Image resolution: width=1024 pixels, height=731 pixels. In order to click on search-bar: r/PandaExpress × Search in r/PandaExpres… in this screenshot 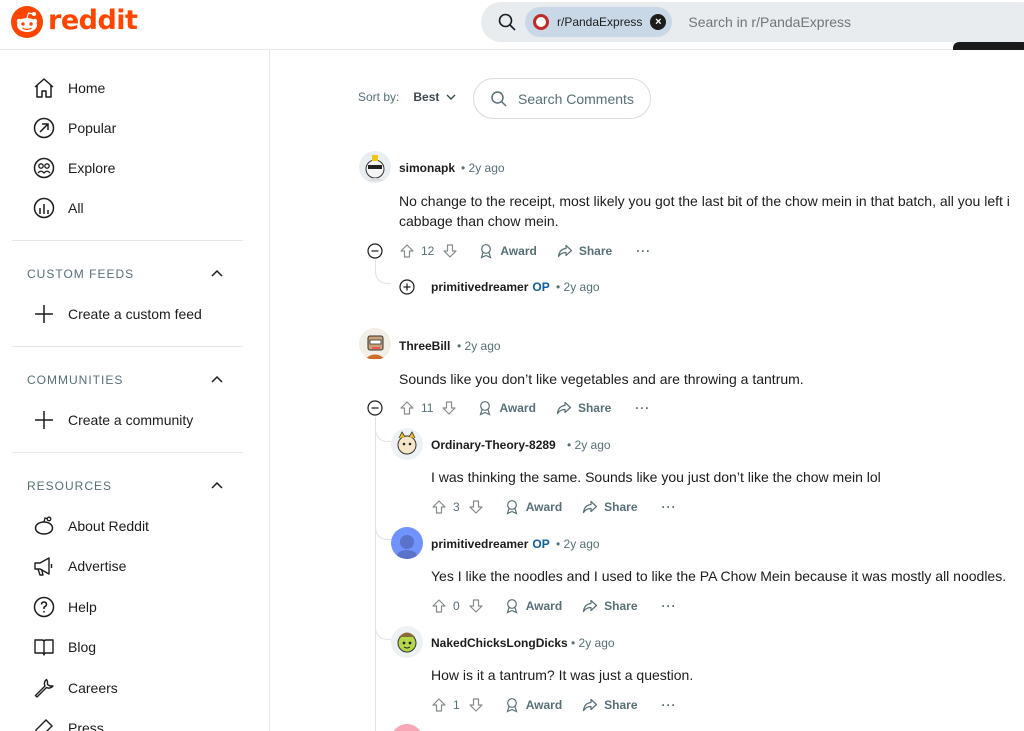, I will do `click(752, 22)`.